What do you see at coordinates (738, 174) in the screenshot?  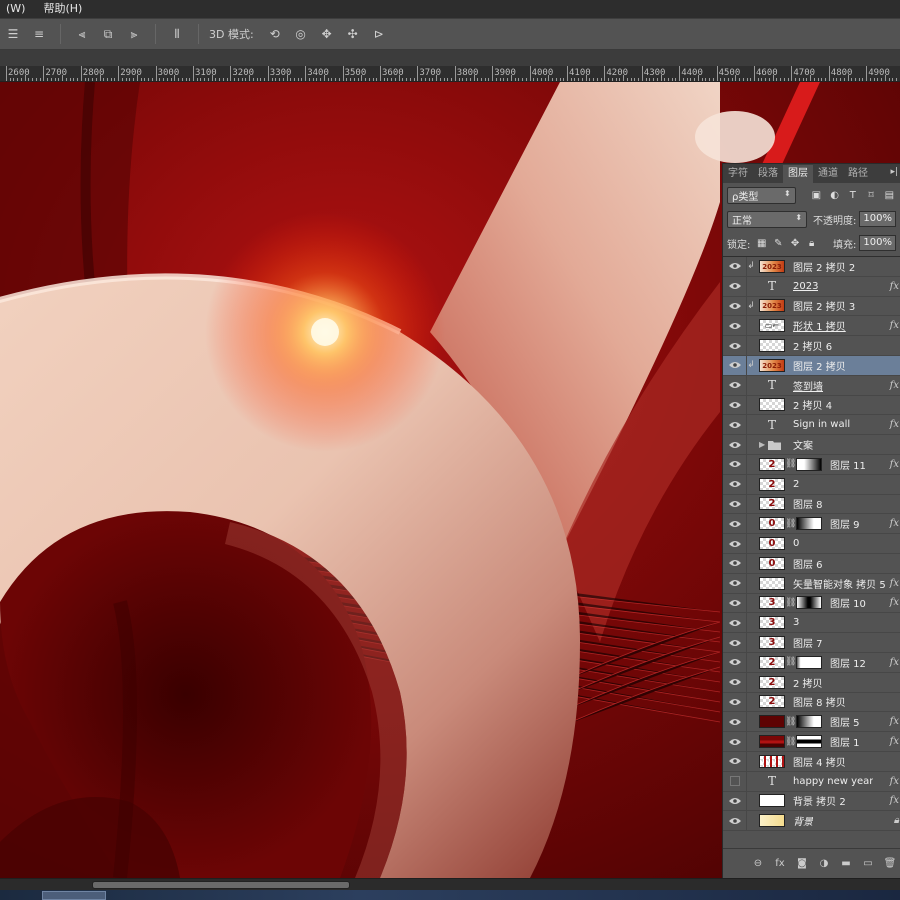 I see `tab-0: 字符` at bounding box center [738, 174].